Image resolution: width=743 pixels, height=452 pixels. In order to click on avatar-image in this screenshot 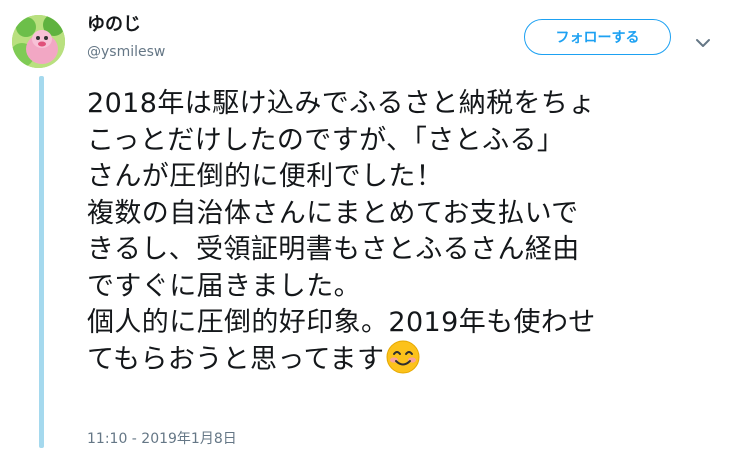, I will do `click(38, 41)`.